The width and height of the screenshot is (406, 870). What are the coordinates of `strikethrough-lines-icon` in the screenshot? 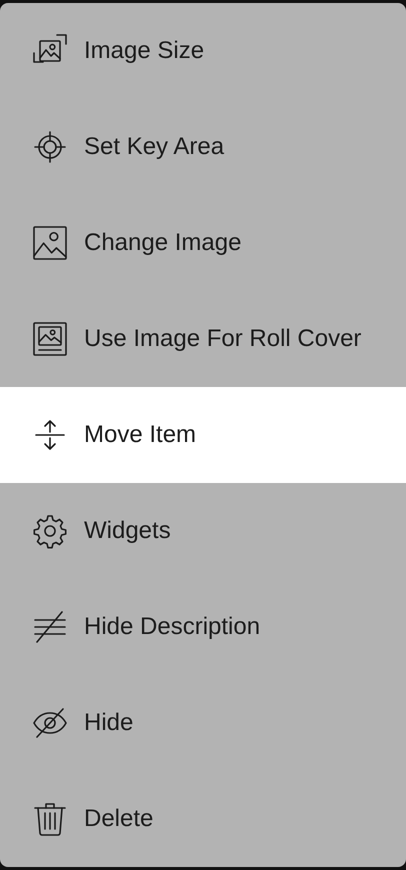 It's located at (50, 627).